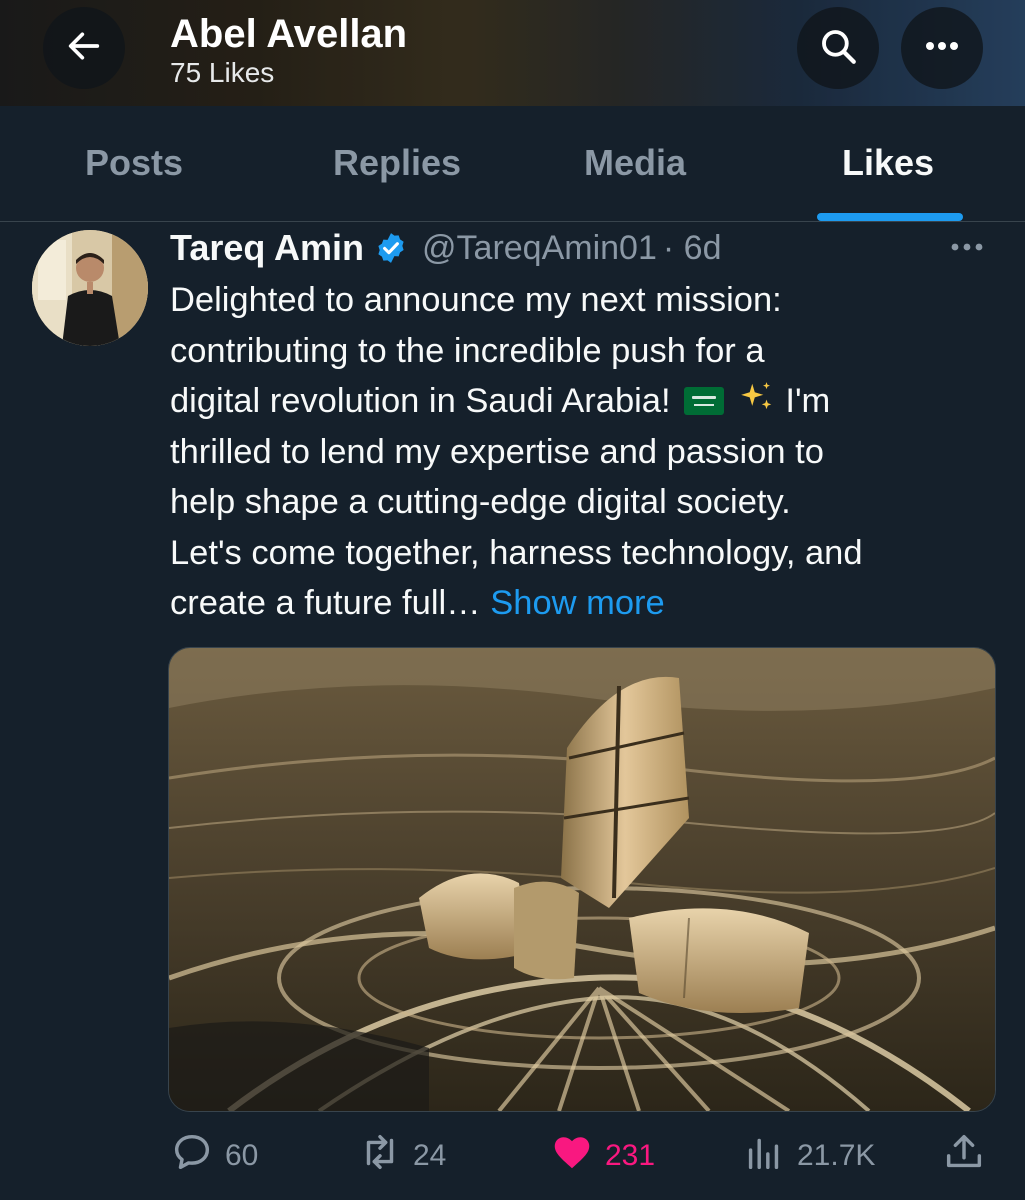  Describe the element at coordinates (500, 401) in the screenshot. I see `post-text-line: digital revolution in Saudi Arabia! I'm` at that location.